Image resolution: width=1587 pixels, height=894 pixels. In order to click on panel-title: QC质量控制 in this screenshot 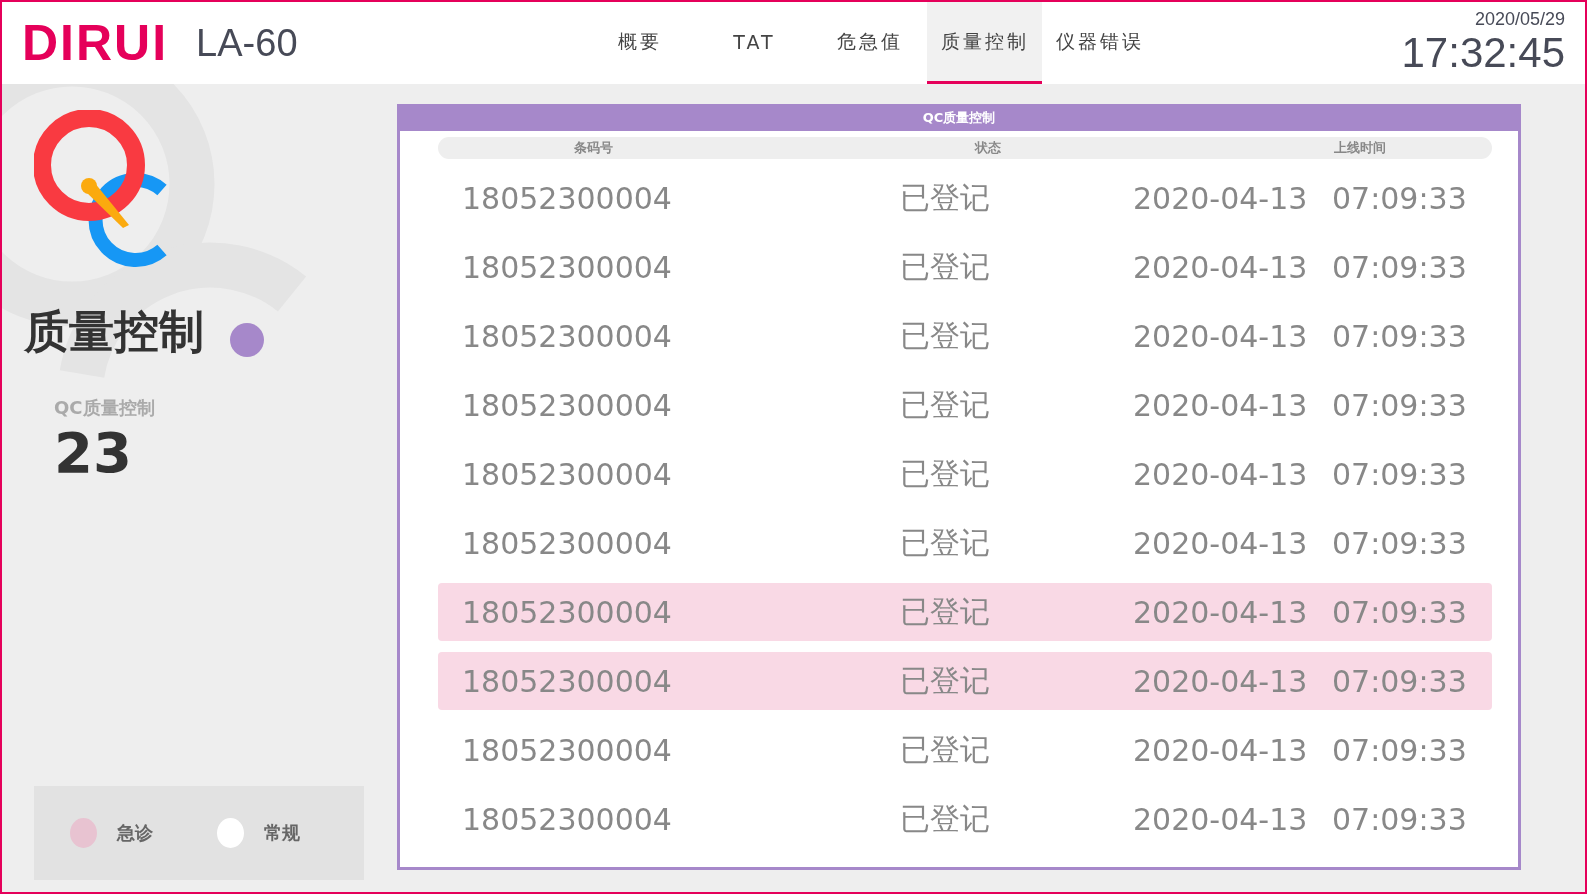, I will do `click(959, 119)`.